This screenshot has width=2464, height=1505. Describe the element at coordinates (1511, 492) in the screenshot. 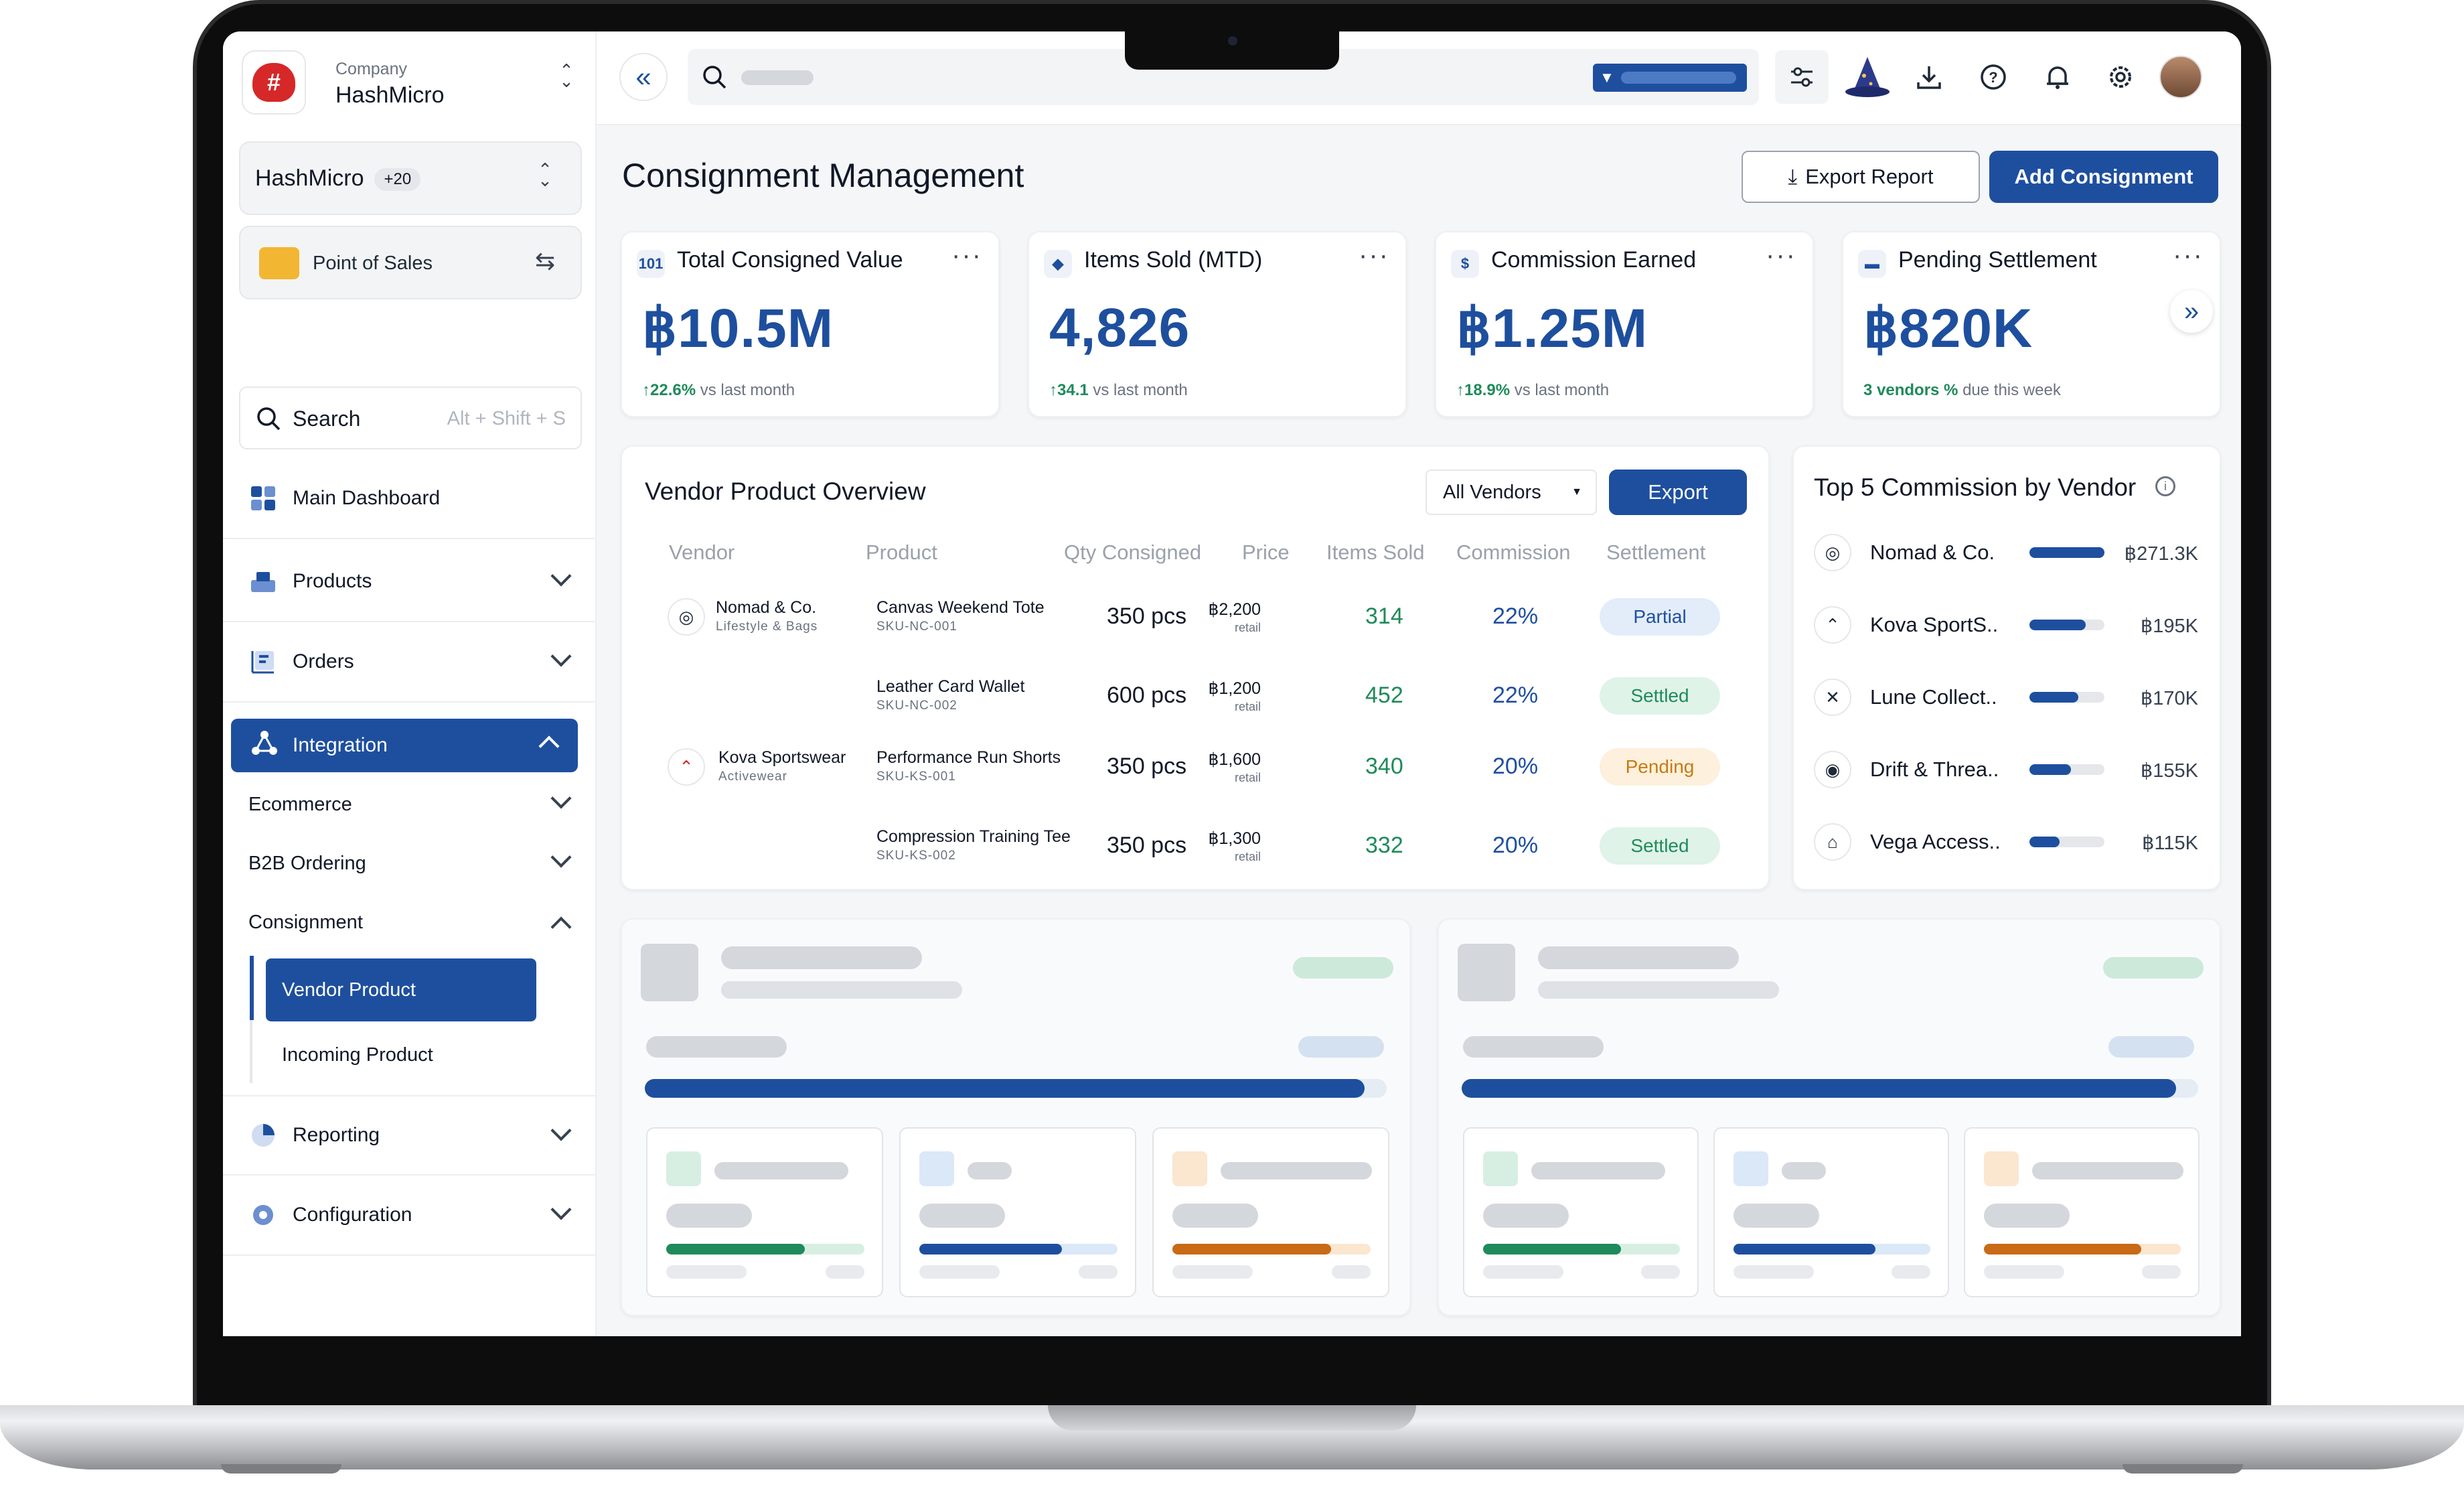

I see `vendor-filter-select: All Vendors ▼` at that location.